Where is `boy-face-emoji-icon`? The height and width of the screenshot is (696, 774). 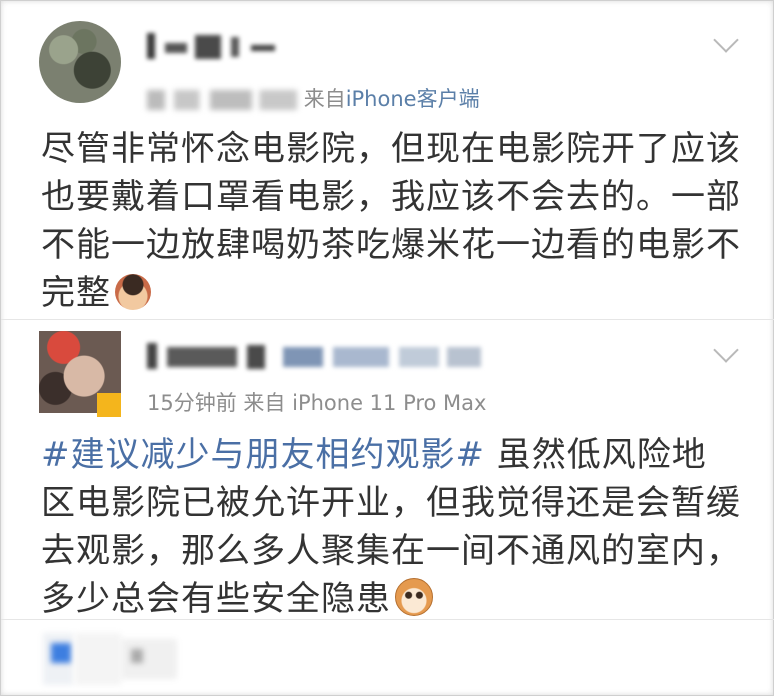 boy-face-emoji-icon is located at coordinates (133, 292).